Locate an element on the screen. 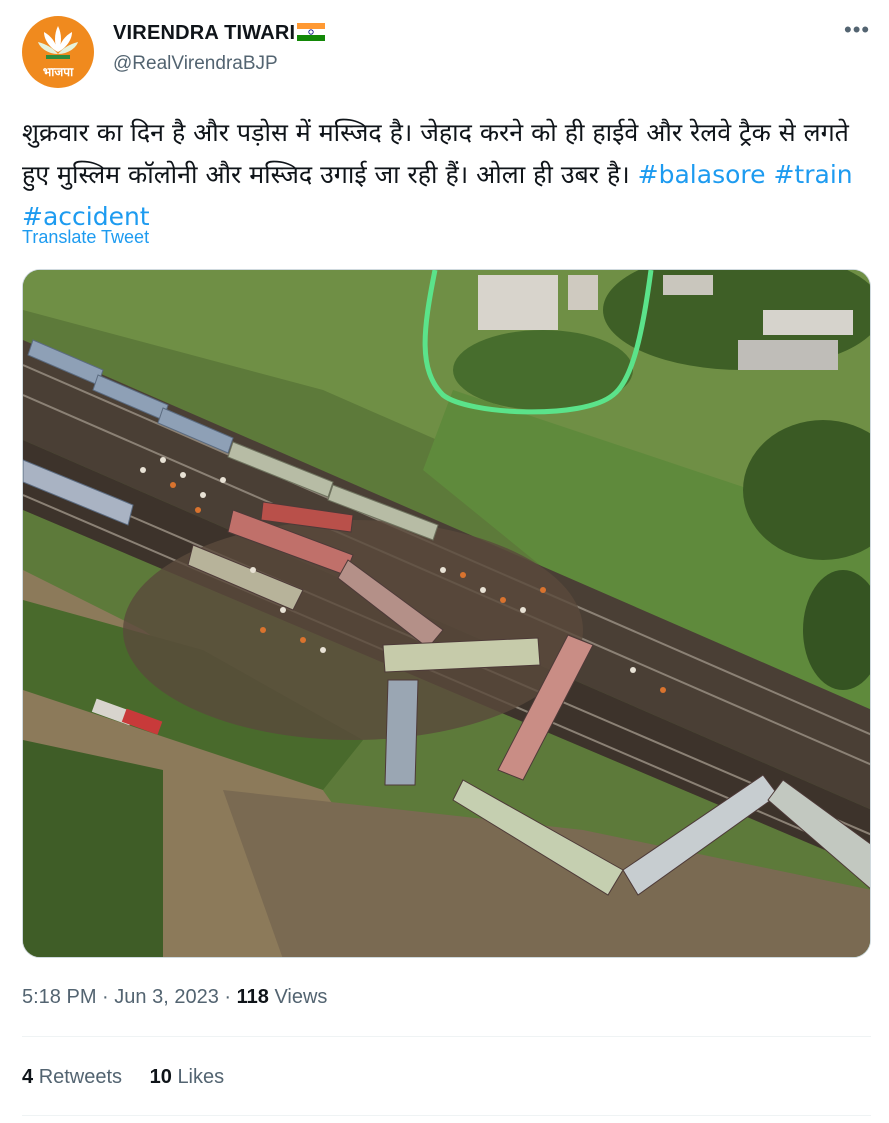  india-flag-icon is located at coordinates (311, 32).